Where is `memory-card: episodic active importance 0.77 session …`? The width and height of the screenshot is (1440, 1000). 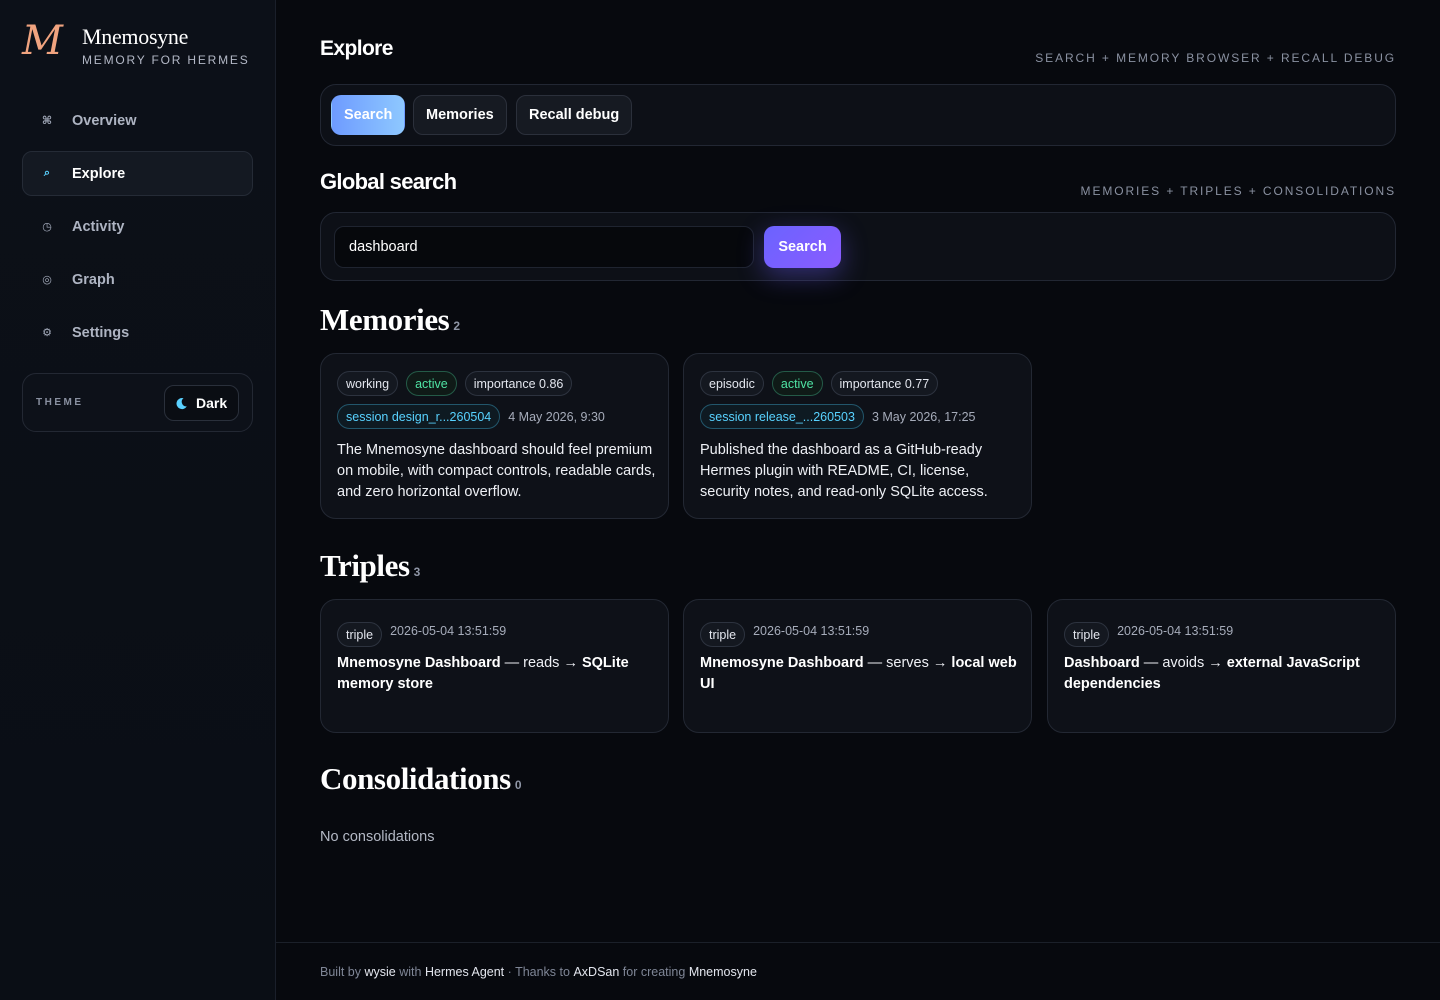 memory-card: episodic active importance 0.77 session … is located at coordinates (857, 436).